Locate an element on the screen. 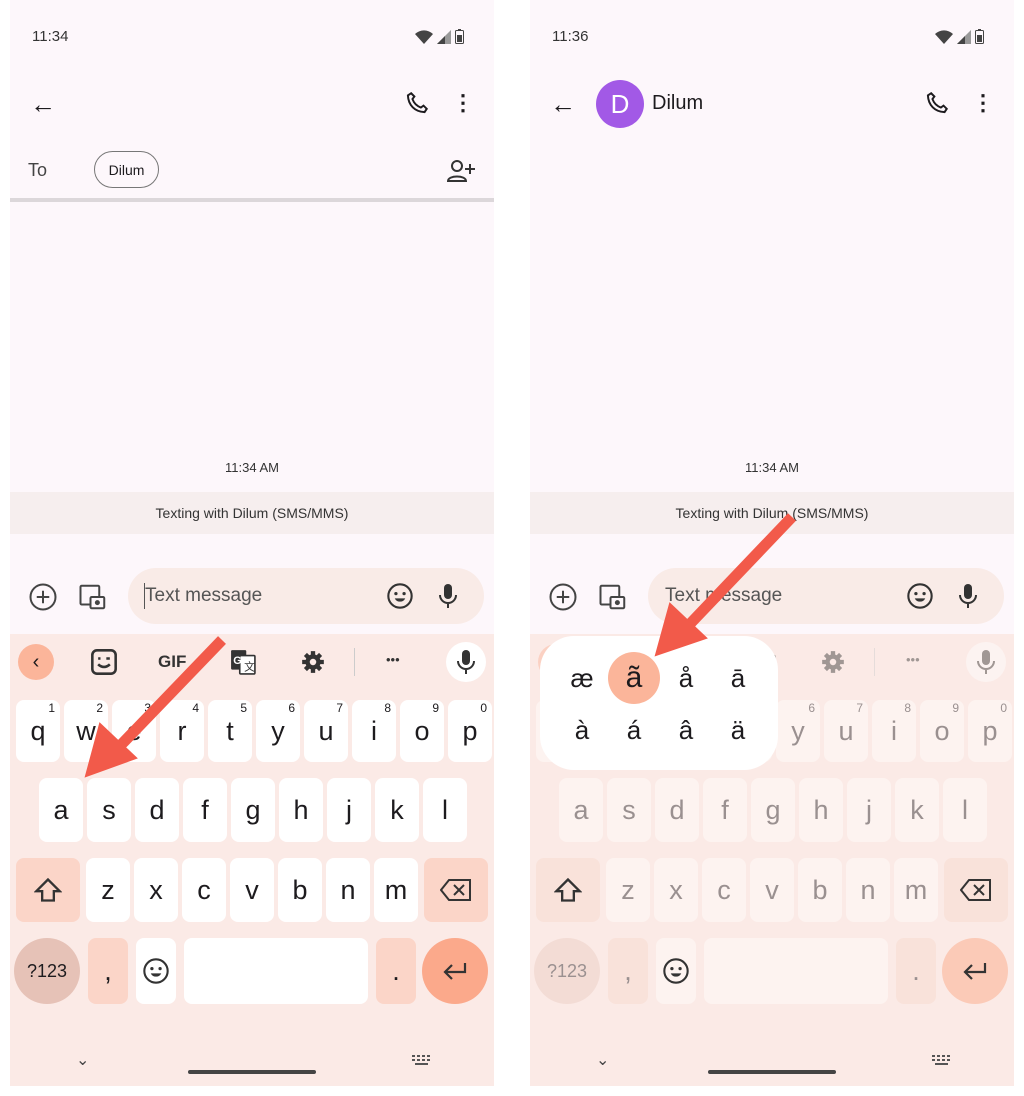 Image resolution: width=1024 pixels, height=1096 pixels. key-r: r4 is located at coordinates (182, 731).